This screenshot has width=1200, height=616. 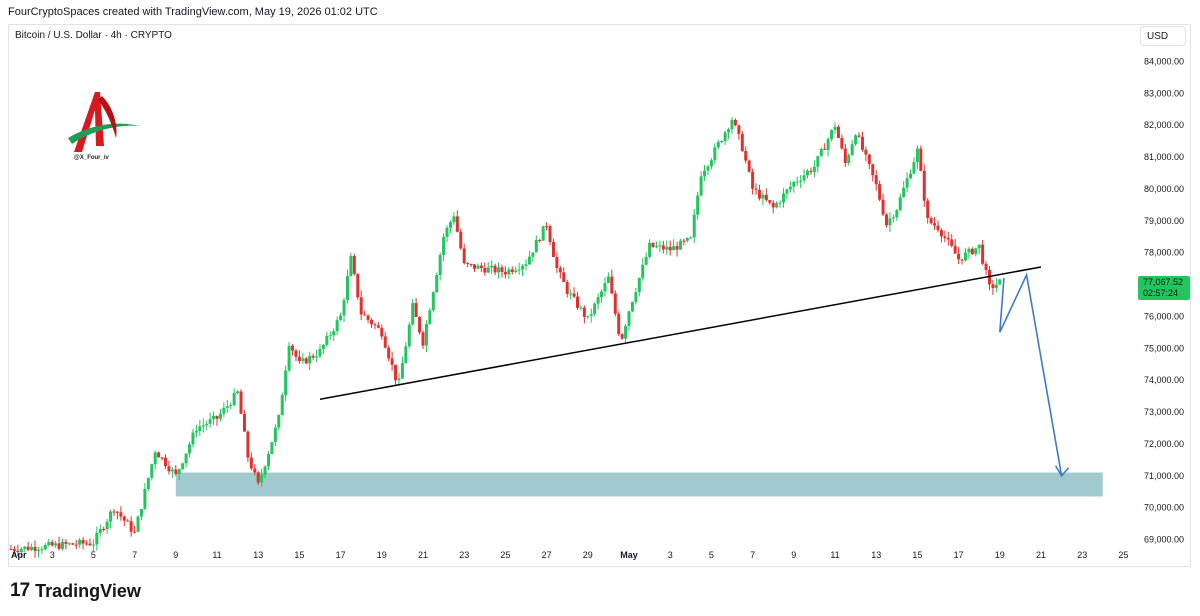 I want to click on tradingview-logo-icon: 17, so click(x=20, y=590).